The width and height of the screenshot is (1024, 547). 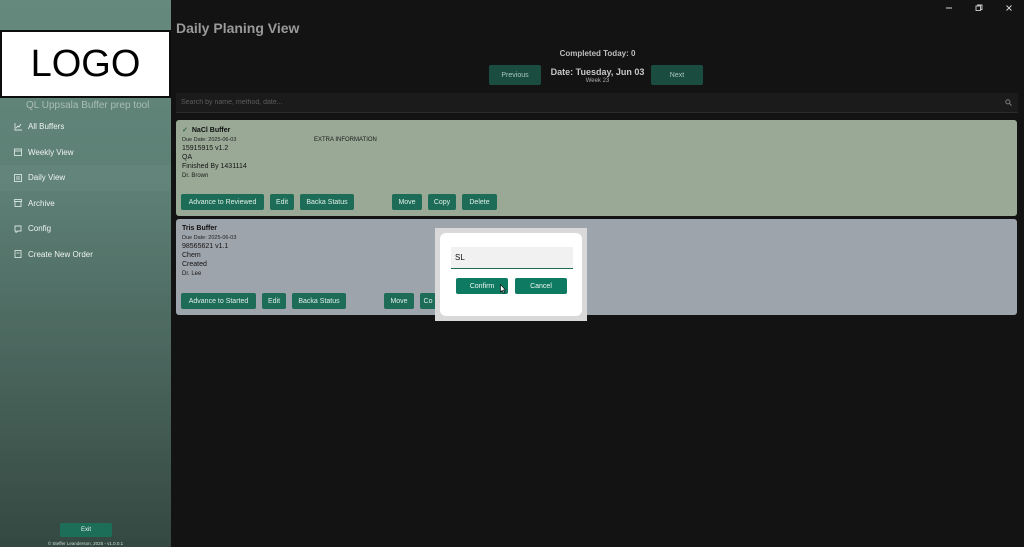 What do you see at coordinates (18, 177) in the screenshot?
I see `daily-icon` at bounding box center [18, 177].